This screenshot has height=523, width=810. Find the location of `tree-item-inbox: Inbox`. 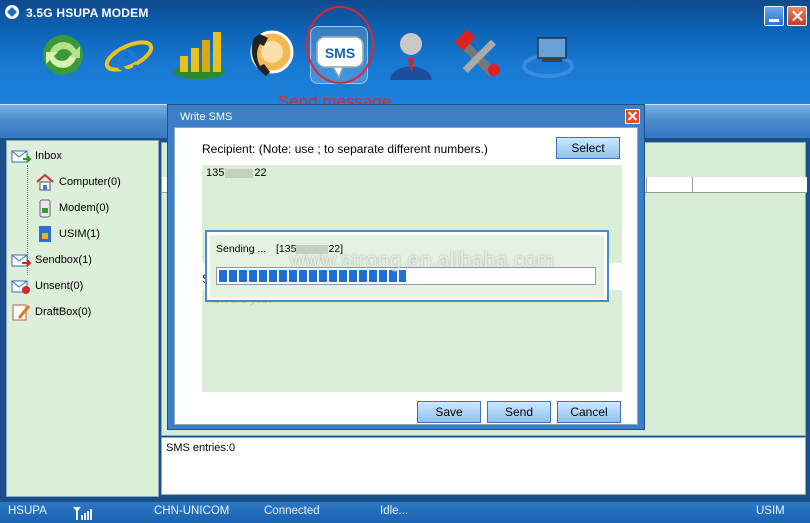

tree-item-inbox: Inbox is located at coordinates (36, 156).